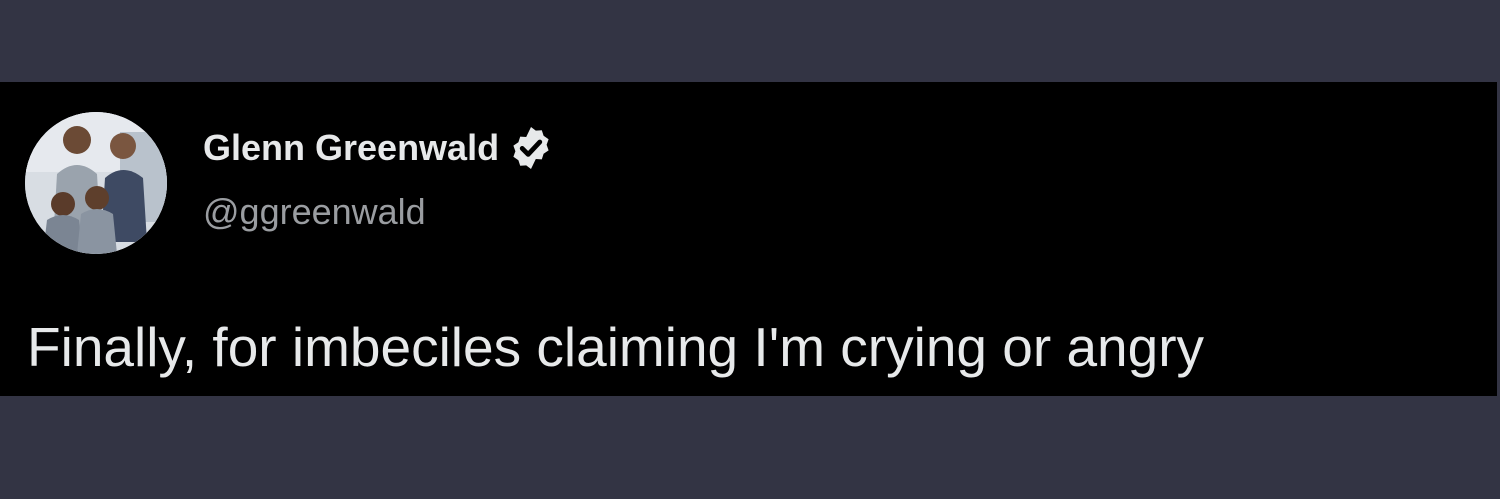 The width and height of the screenshot is (1500, 499). What do you see at coordinates (531, 148) in the screenshot?
I see `verified-badge-icon` at bounding box center [531, 148].